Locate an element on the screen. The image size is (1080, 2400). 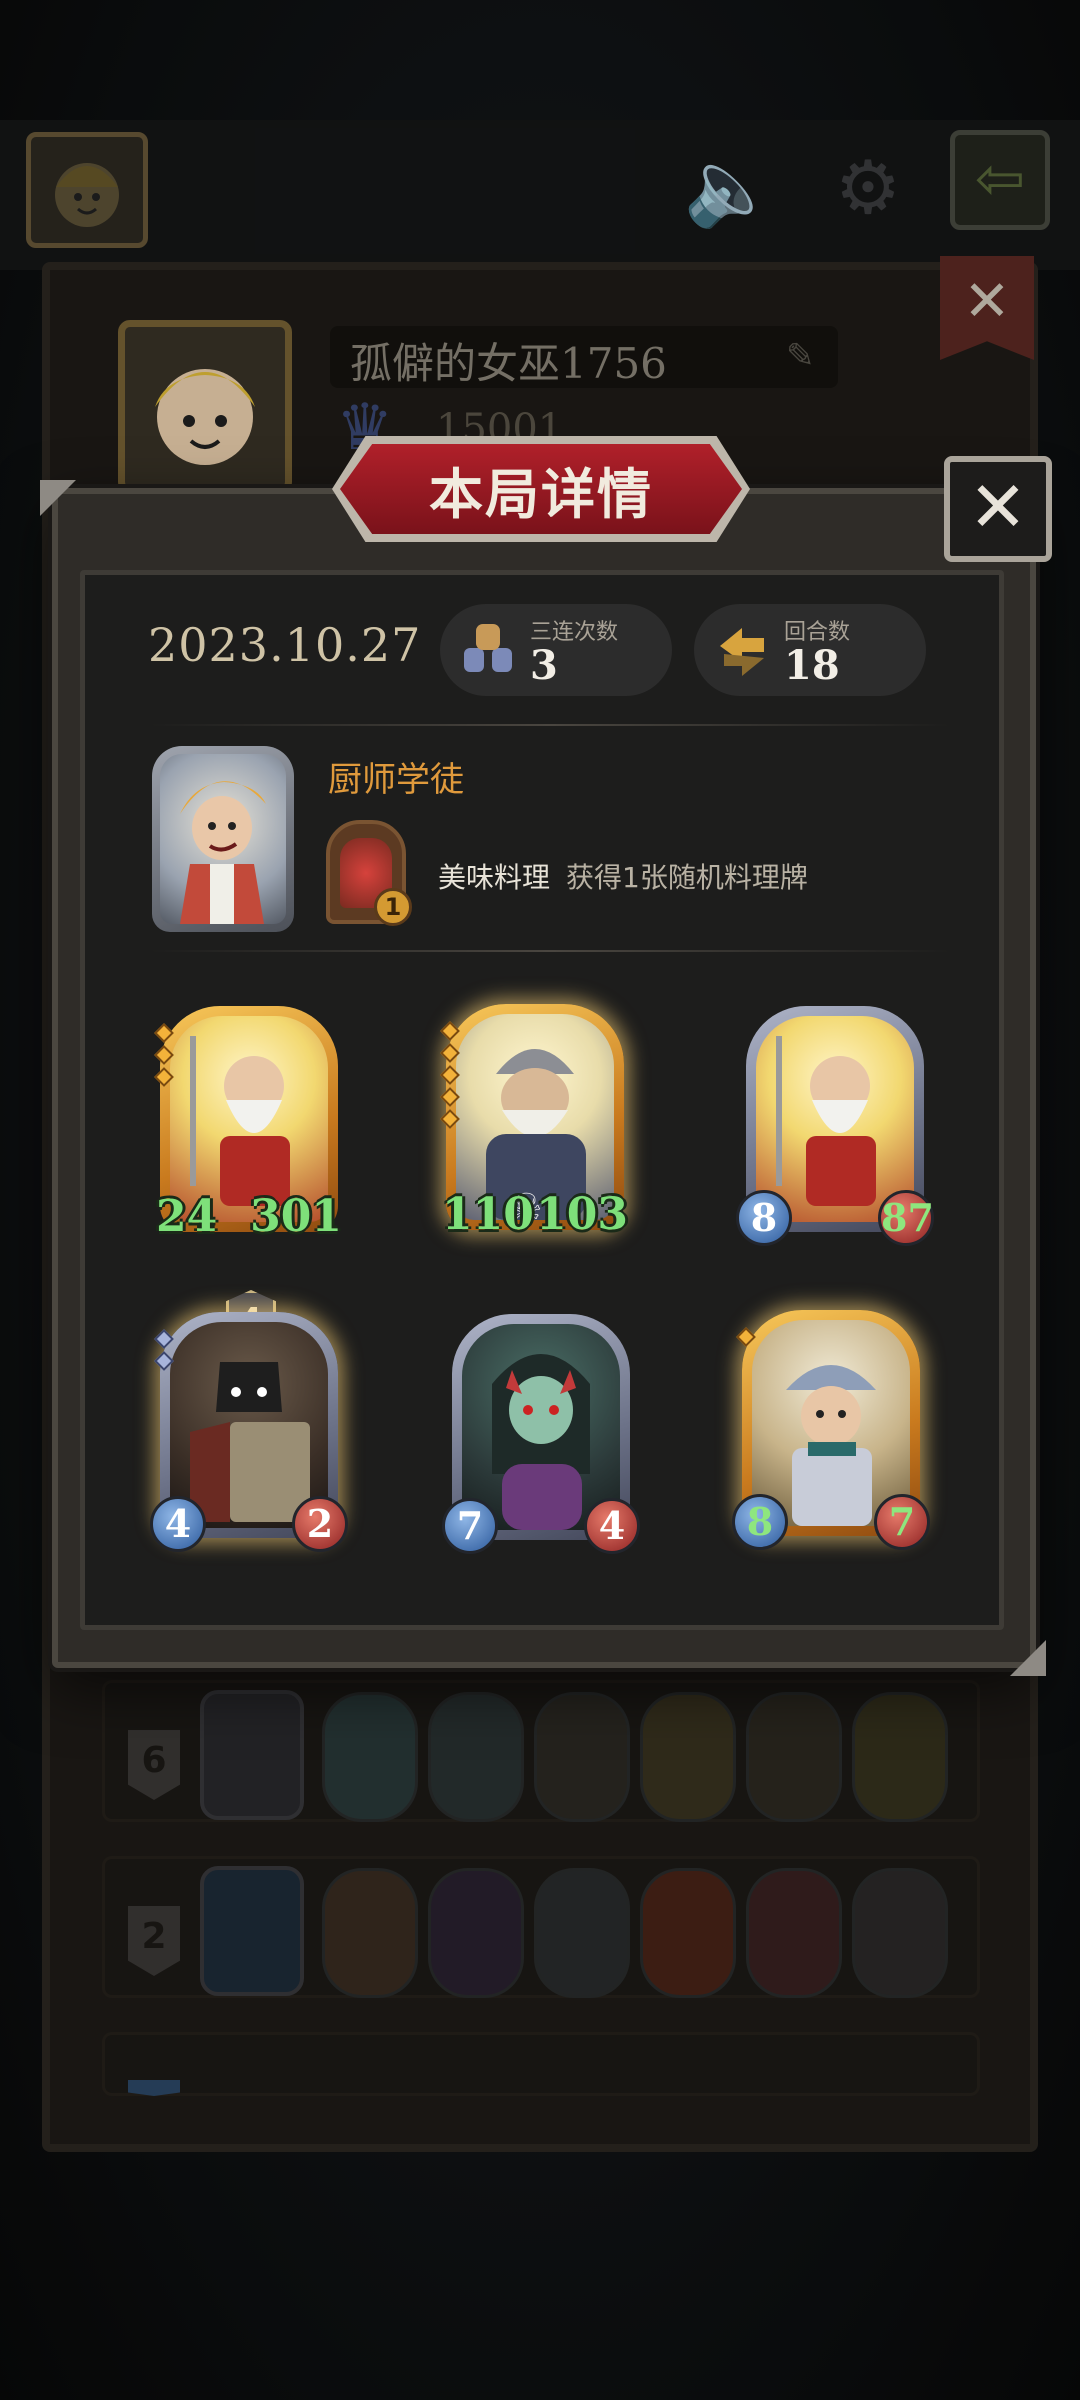
board-card-demon-girl: 7 4 is located at coordinates (541, 1434).